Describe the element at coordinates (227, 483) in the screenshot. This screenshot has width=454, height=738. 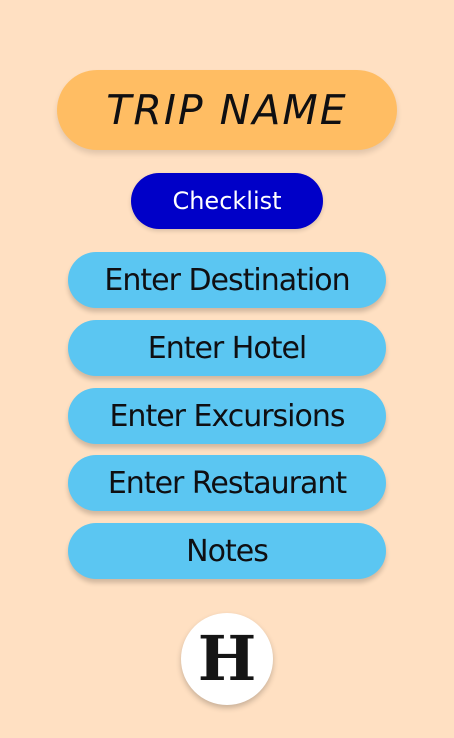
I see `enter-restaurant-button: Enter Restaurant` at that location.